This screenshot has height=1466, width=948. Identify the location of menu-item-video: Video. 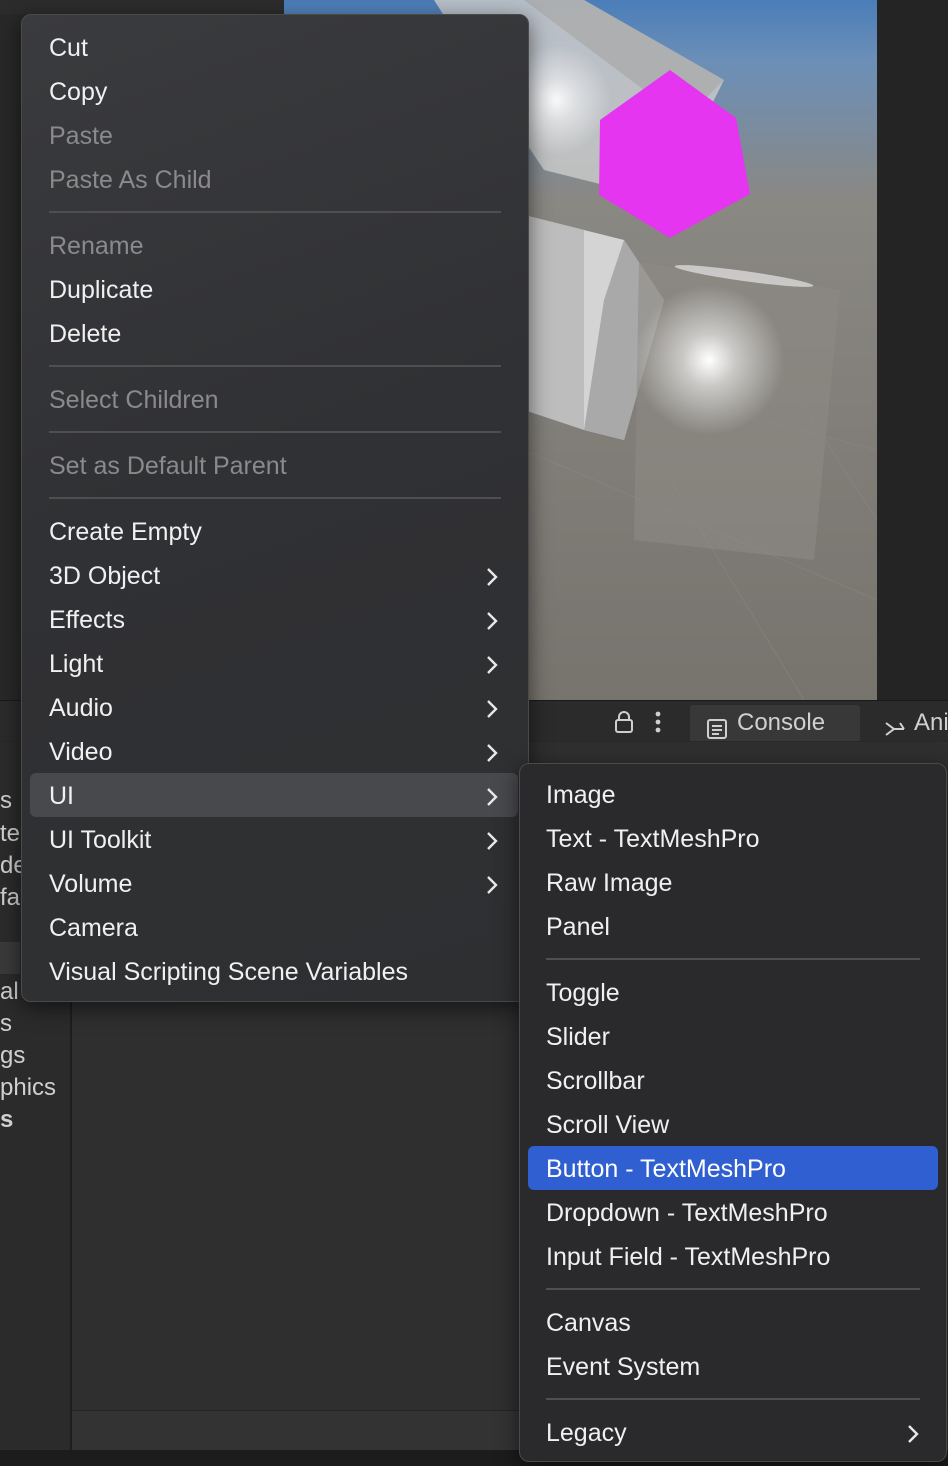
(274, 752).